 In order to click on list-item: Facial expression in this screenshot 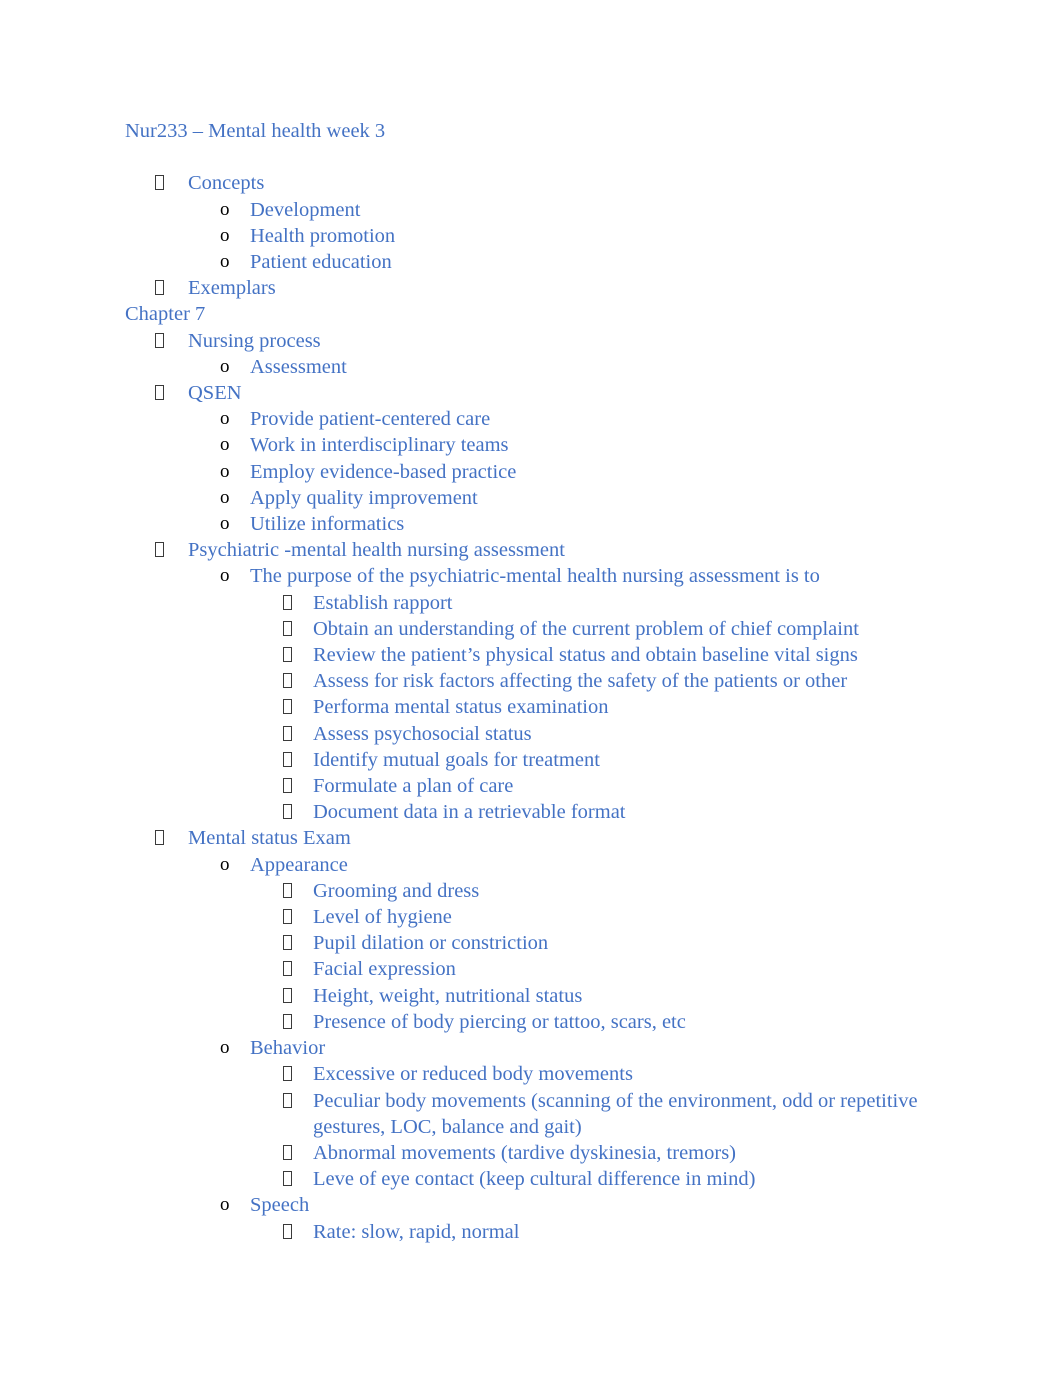, I will do `click(550, 969)`.